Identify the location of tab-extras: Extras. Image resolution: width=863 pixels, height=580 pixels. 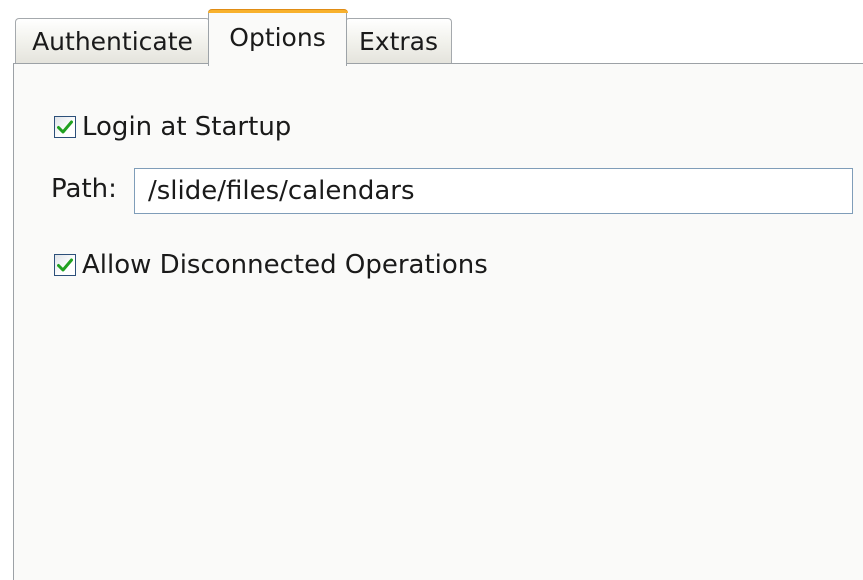
(398, 41).